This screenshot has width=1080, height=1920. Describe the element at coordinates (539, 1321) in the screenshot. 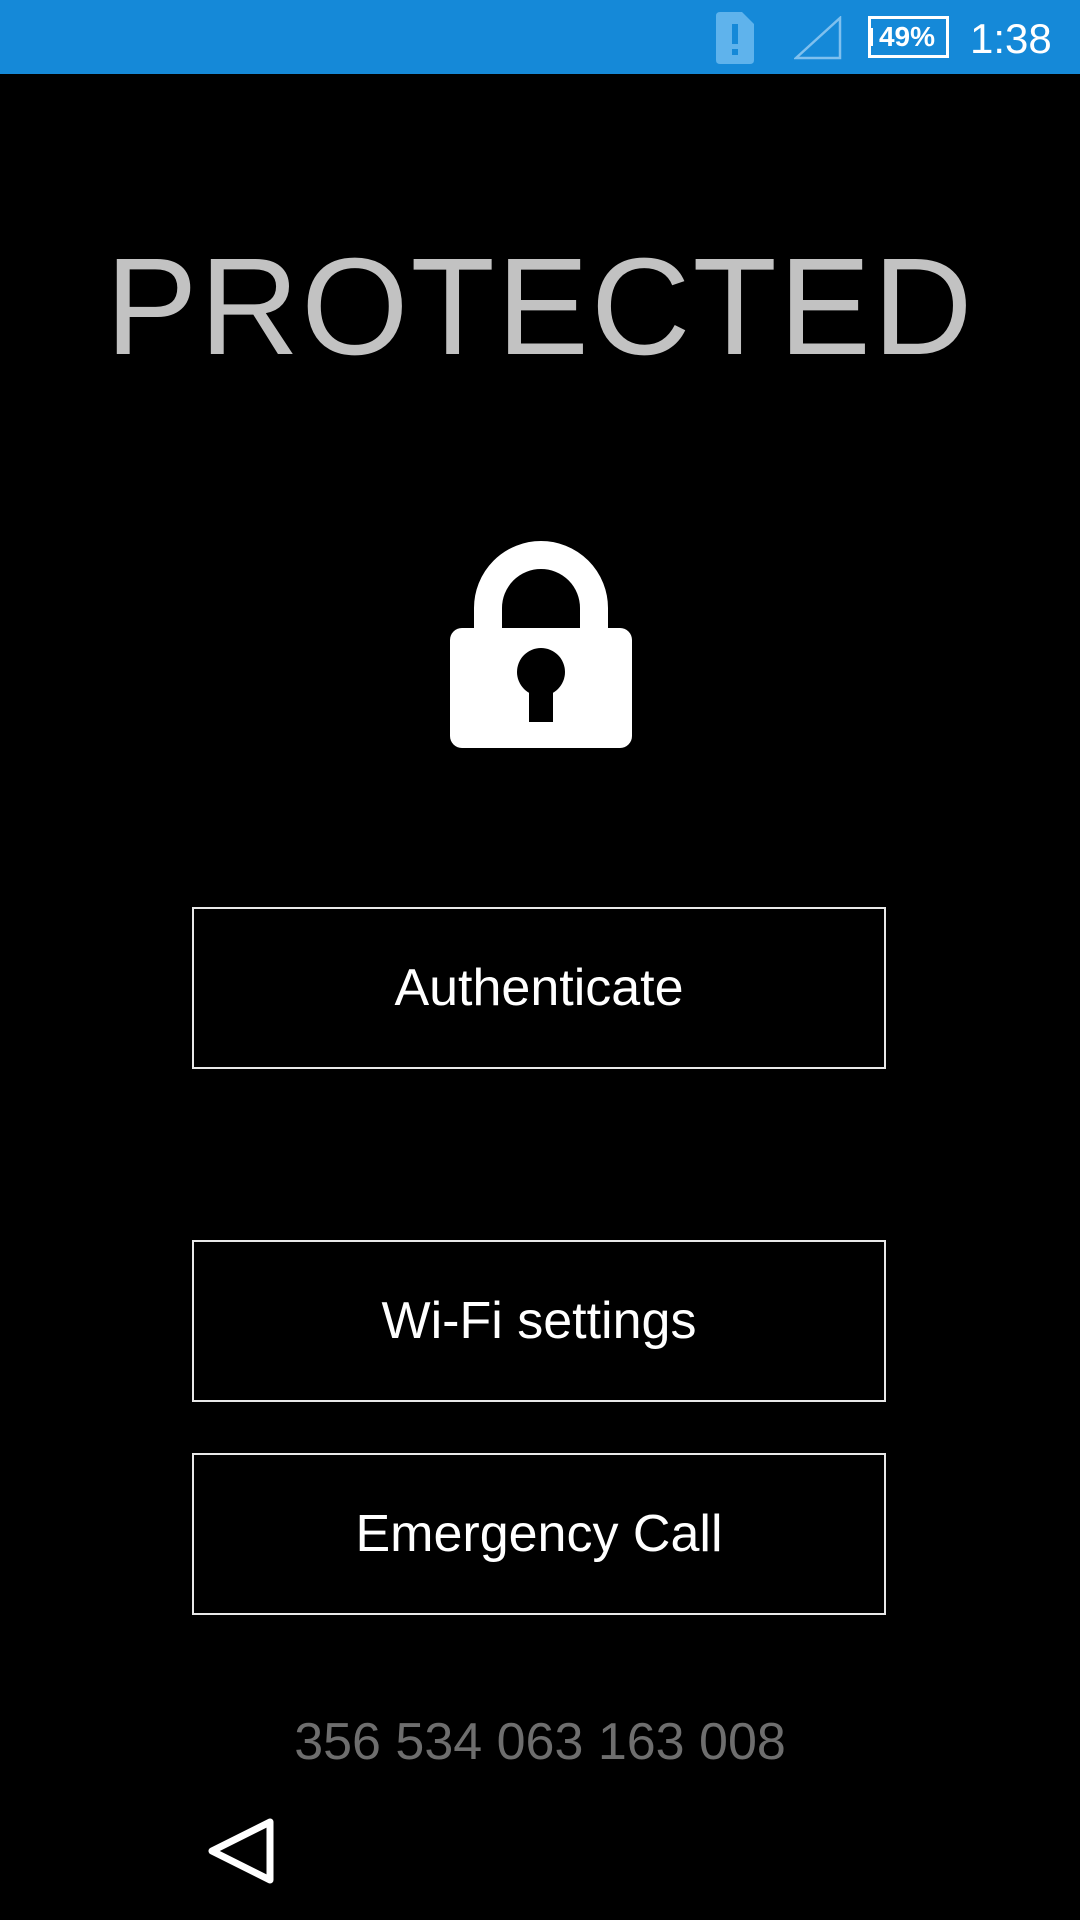

I see `wifi-settings-button: Wi-Fi settings` at that location.